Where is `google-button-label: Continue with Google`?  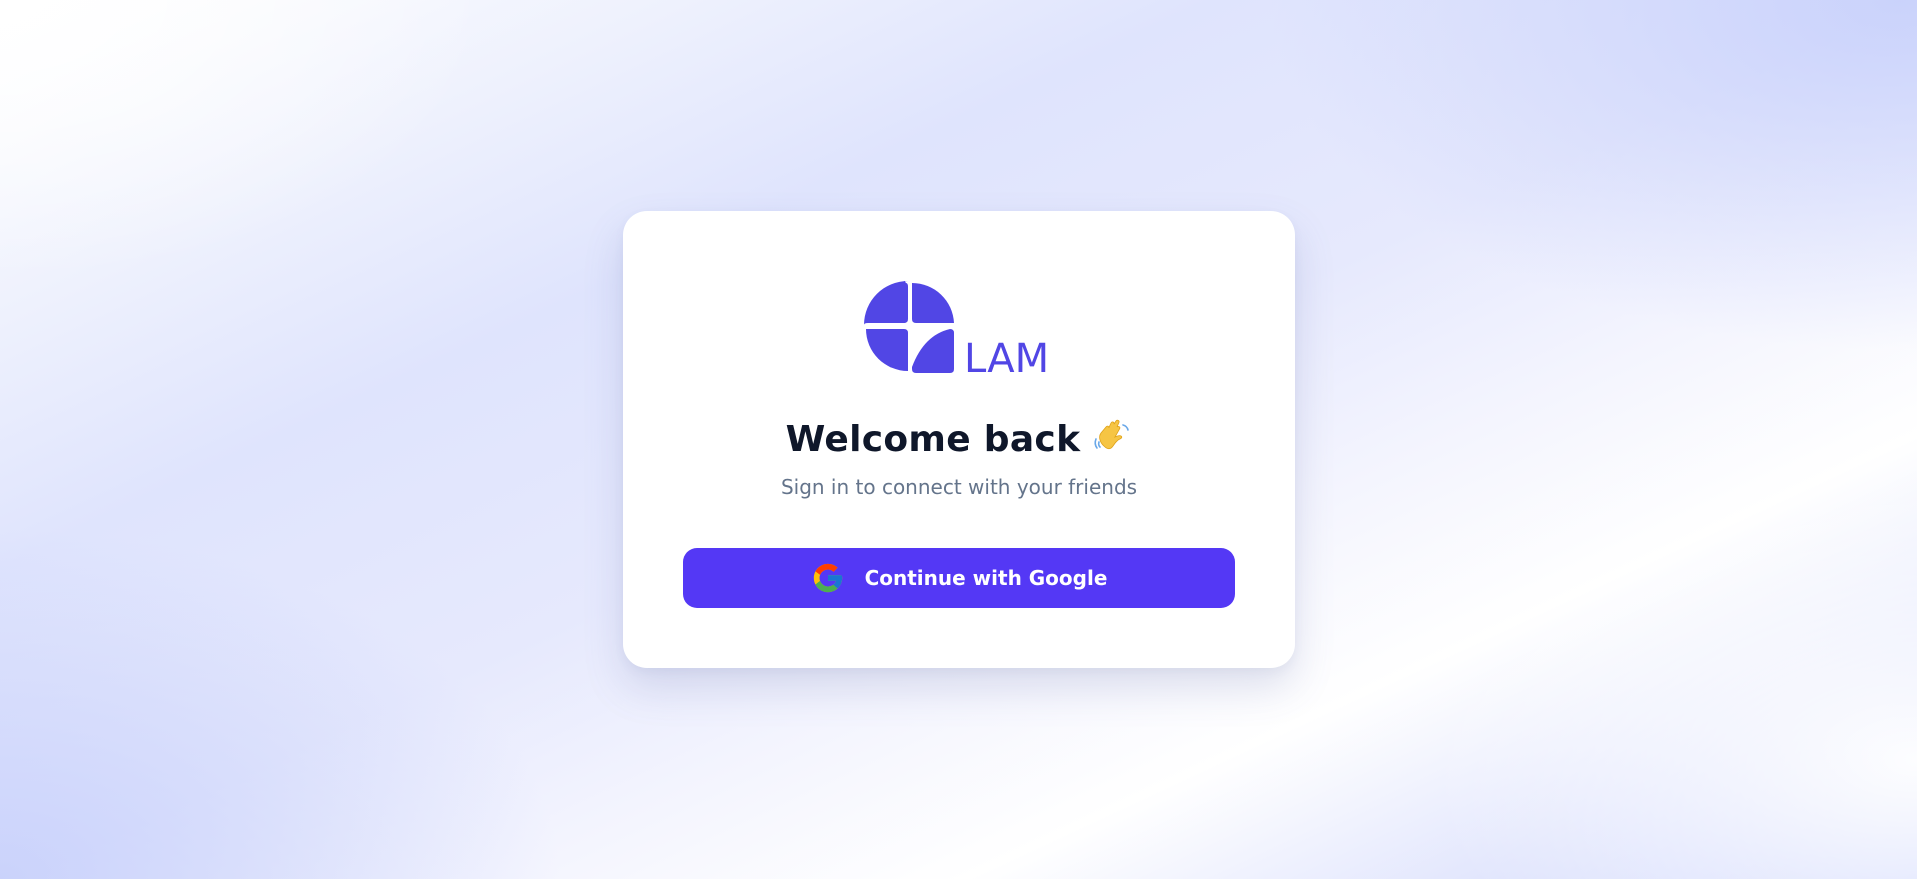 google-button-label: Continue with Google is located at coordinates (986, 578).